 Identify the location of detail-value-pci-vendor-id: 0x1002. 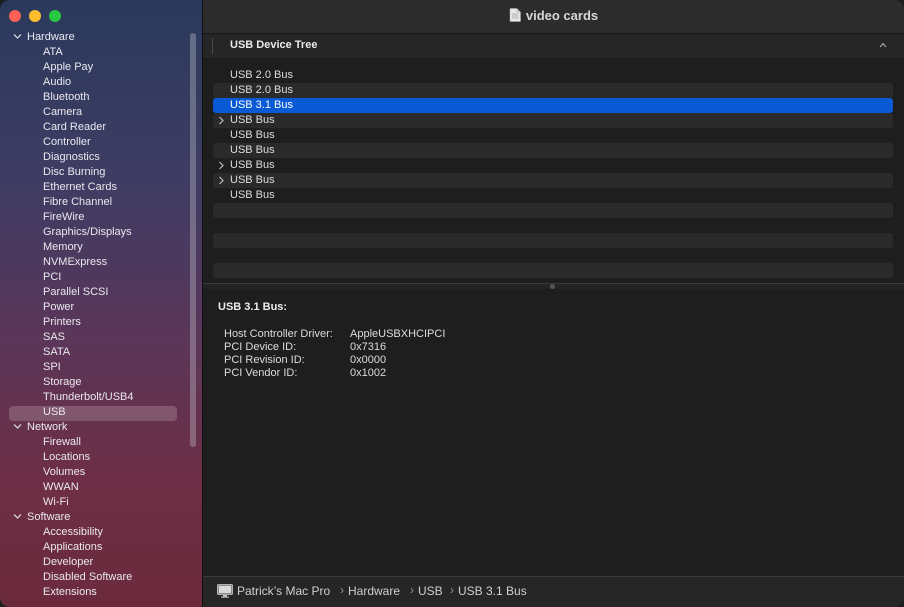
(368, 373).